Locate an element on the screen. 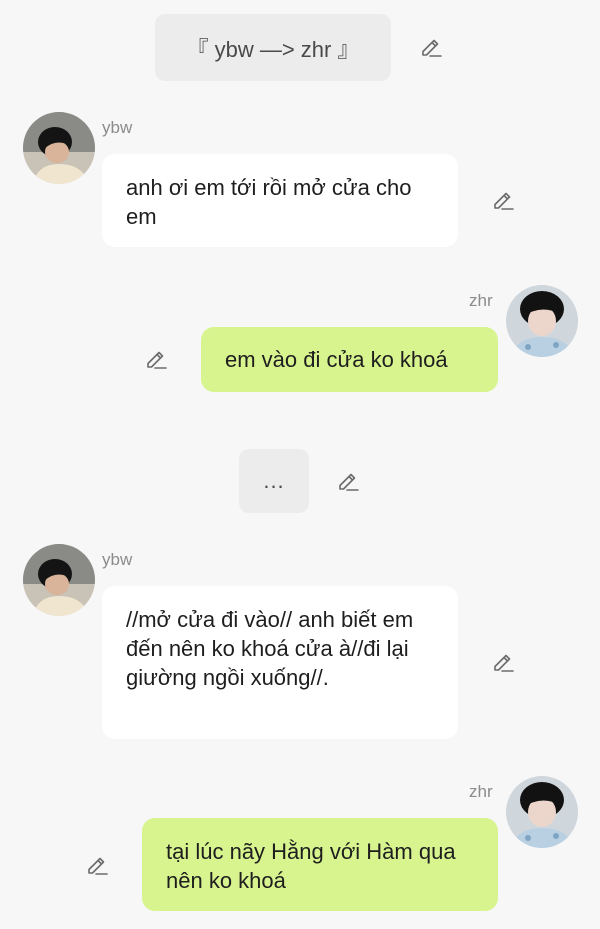  edit-title-button is located at coordinates (431, 47).